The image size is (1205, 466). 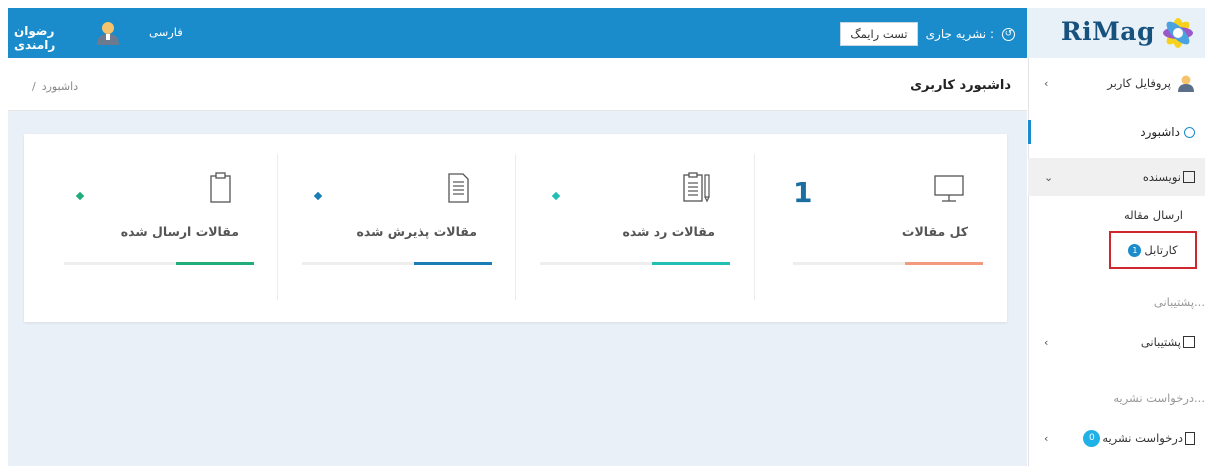 I want to click on logo: RiMag, so click(x=1116, y=33).